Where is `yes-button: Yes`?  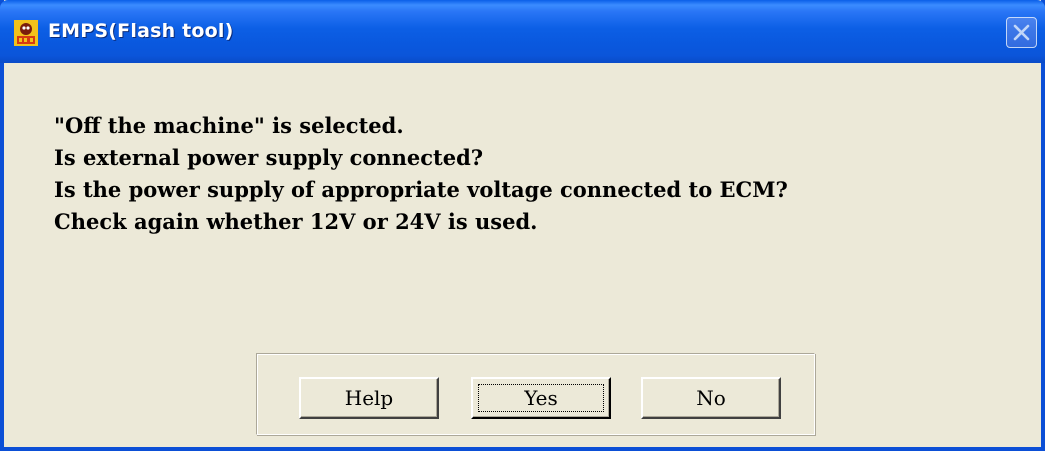 yes-button: Yes is located at coordinates (541, 398).